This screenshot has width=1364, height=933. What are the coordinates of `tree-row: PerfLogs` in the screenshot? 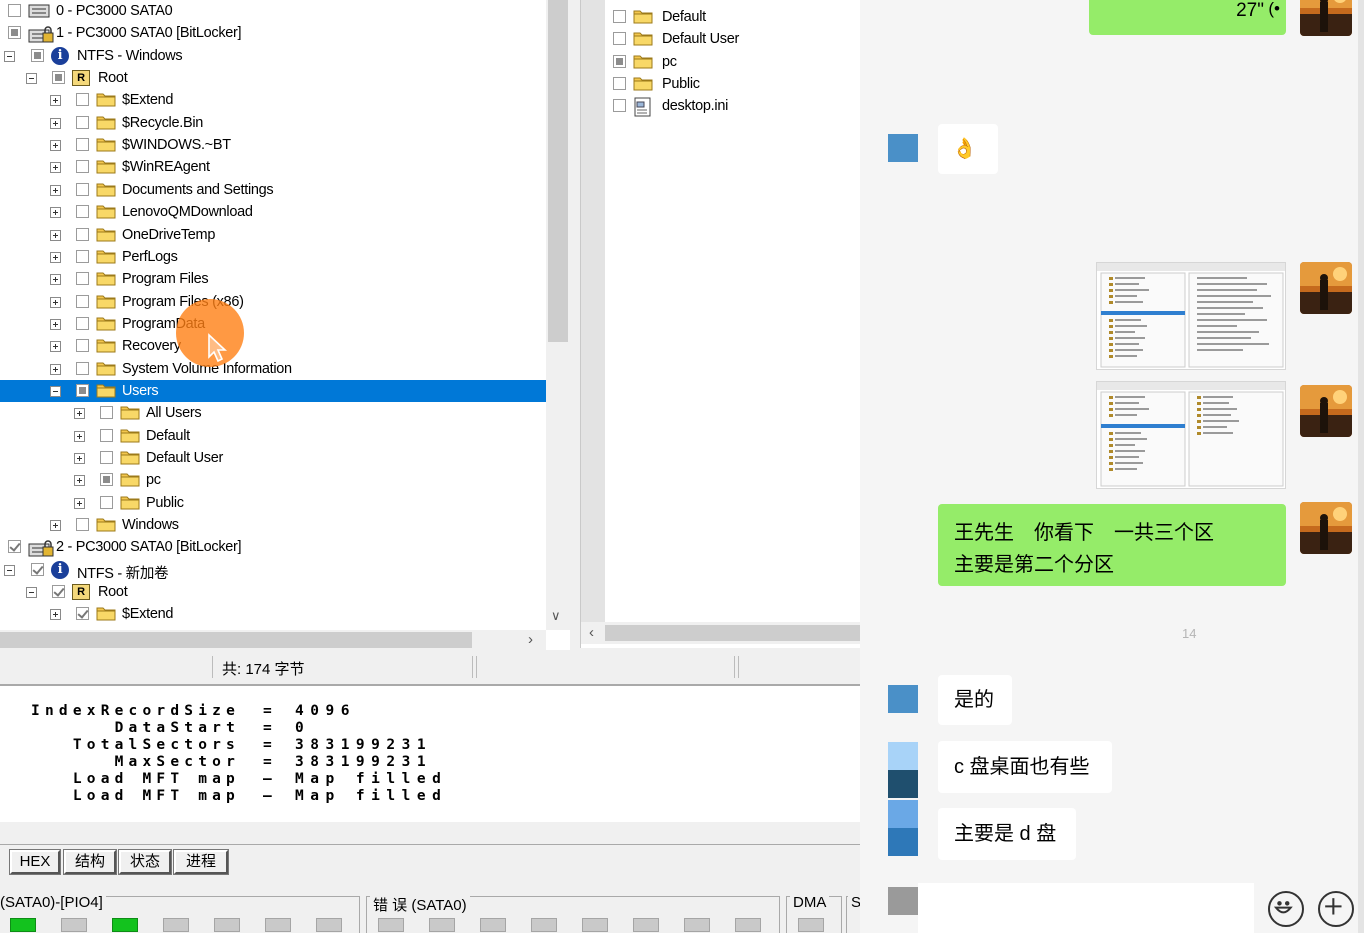 It's located at (273, 257).